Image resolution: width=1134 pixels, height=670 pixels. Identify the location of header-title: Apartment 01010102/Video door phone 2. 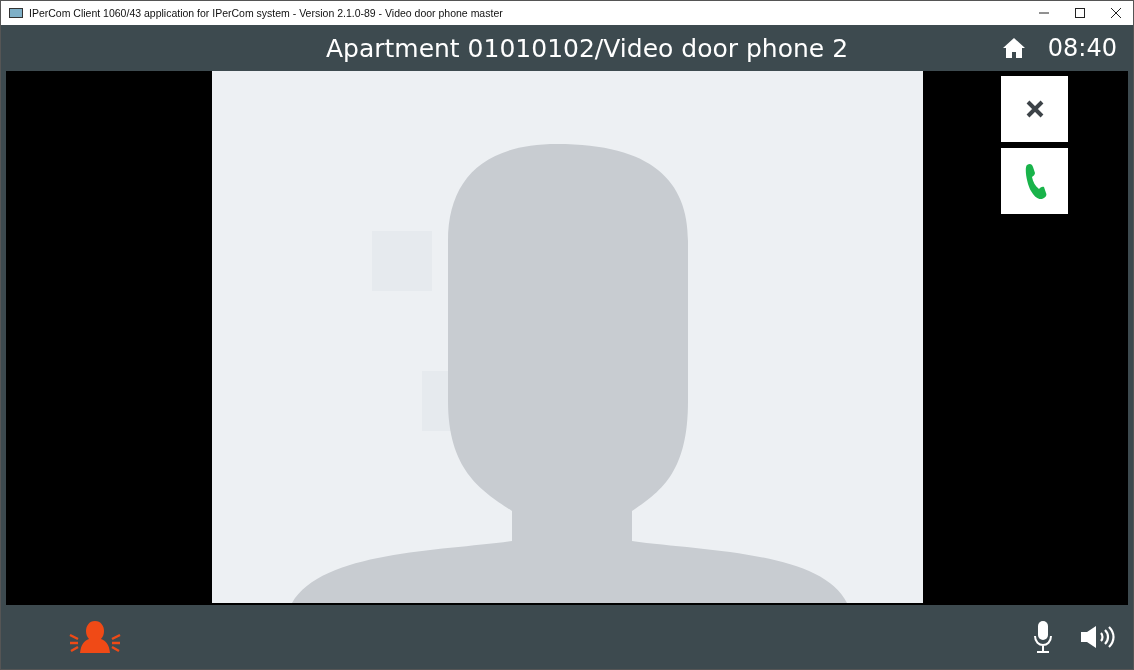
(587, 48).